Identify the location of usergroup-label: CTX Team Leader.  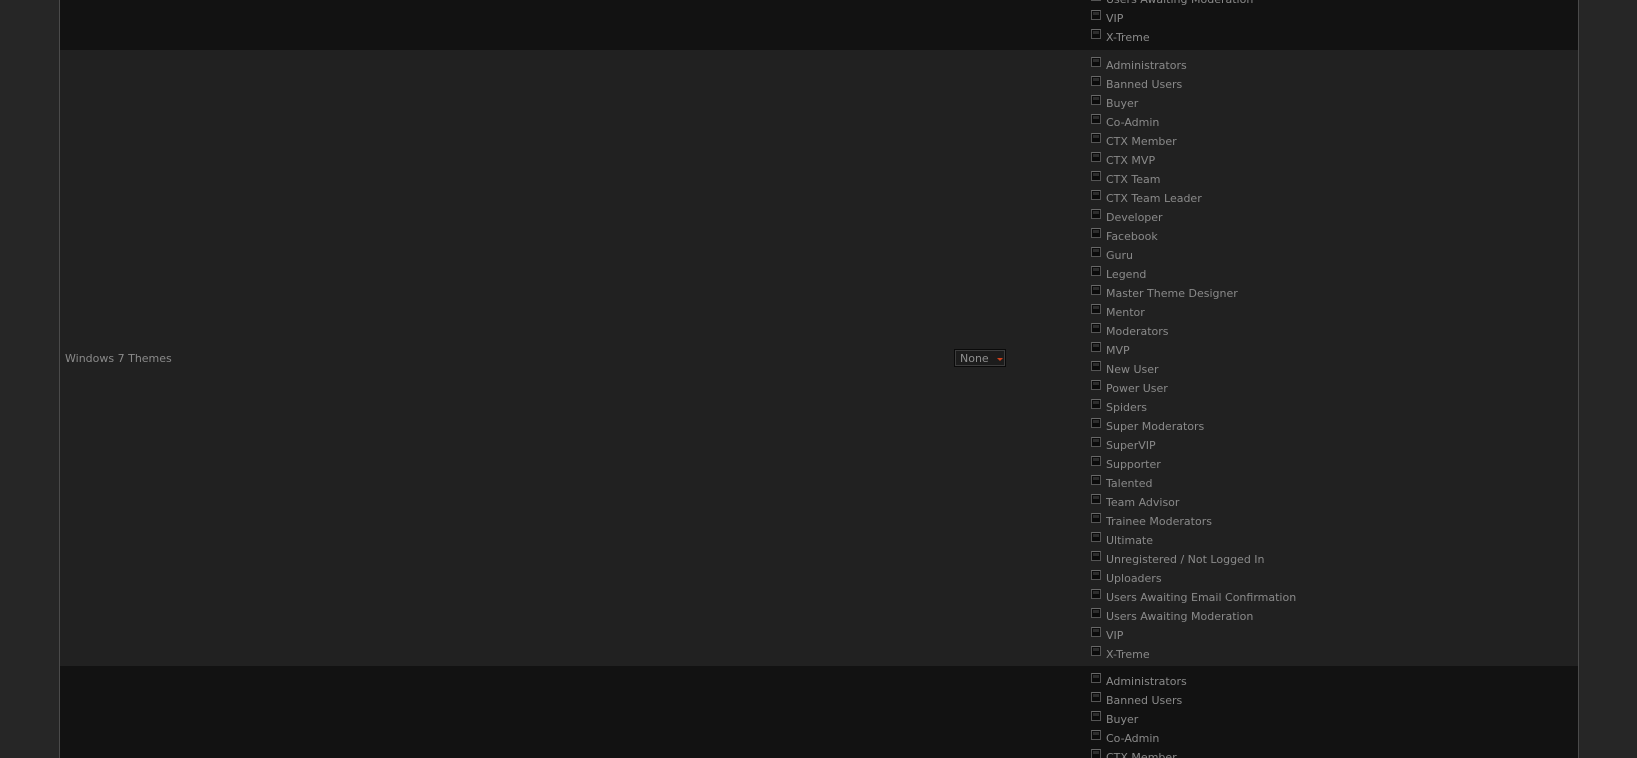
(1154, 198).